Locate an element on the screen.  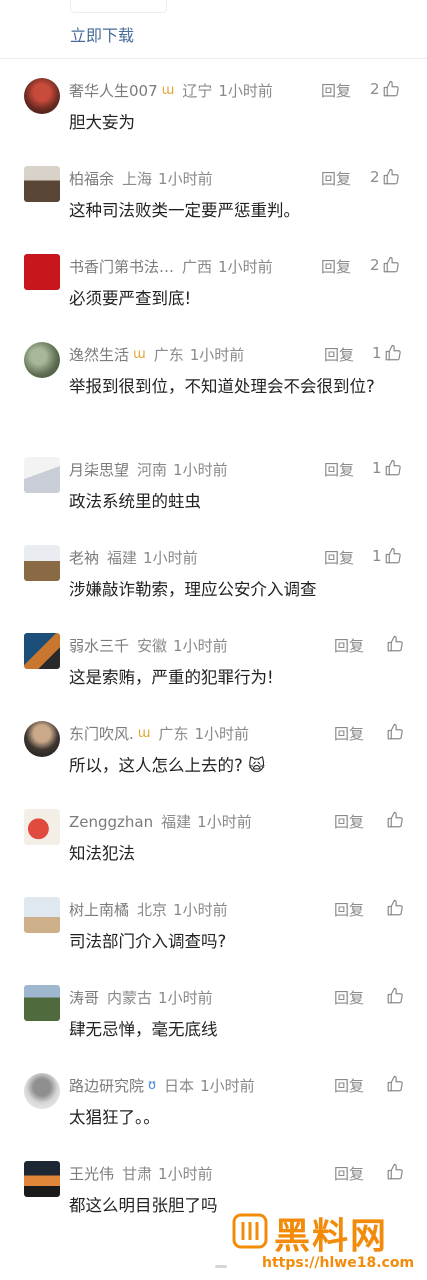
comment-item: 涛哥 内蒙古 1小时前 回复 肆无忌惮，毫无底线 is located at coordinates (213, 1029).